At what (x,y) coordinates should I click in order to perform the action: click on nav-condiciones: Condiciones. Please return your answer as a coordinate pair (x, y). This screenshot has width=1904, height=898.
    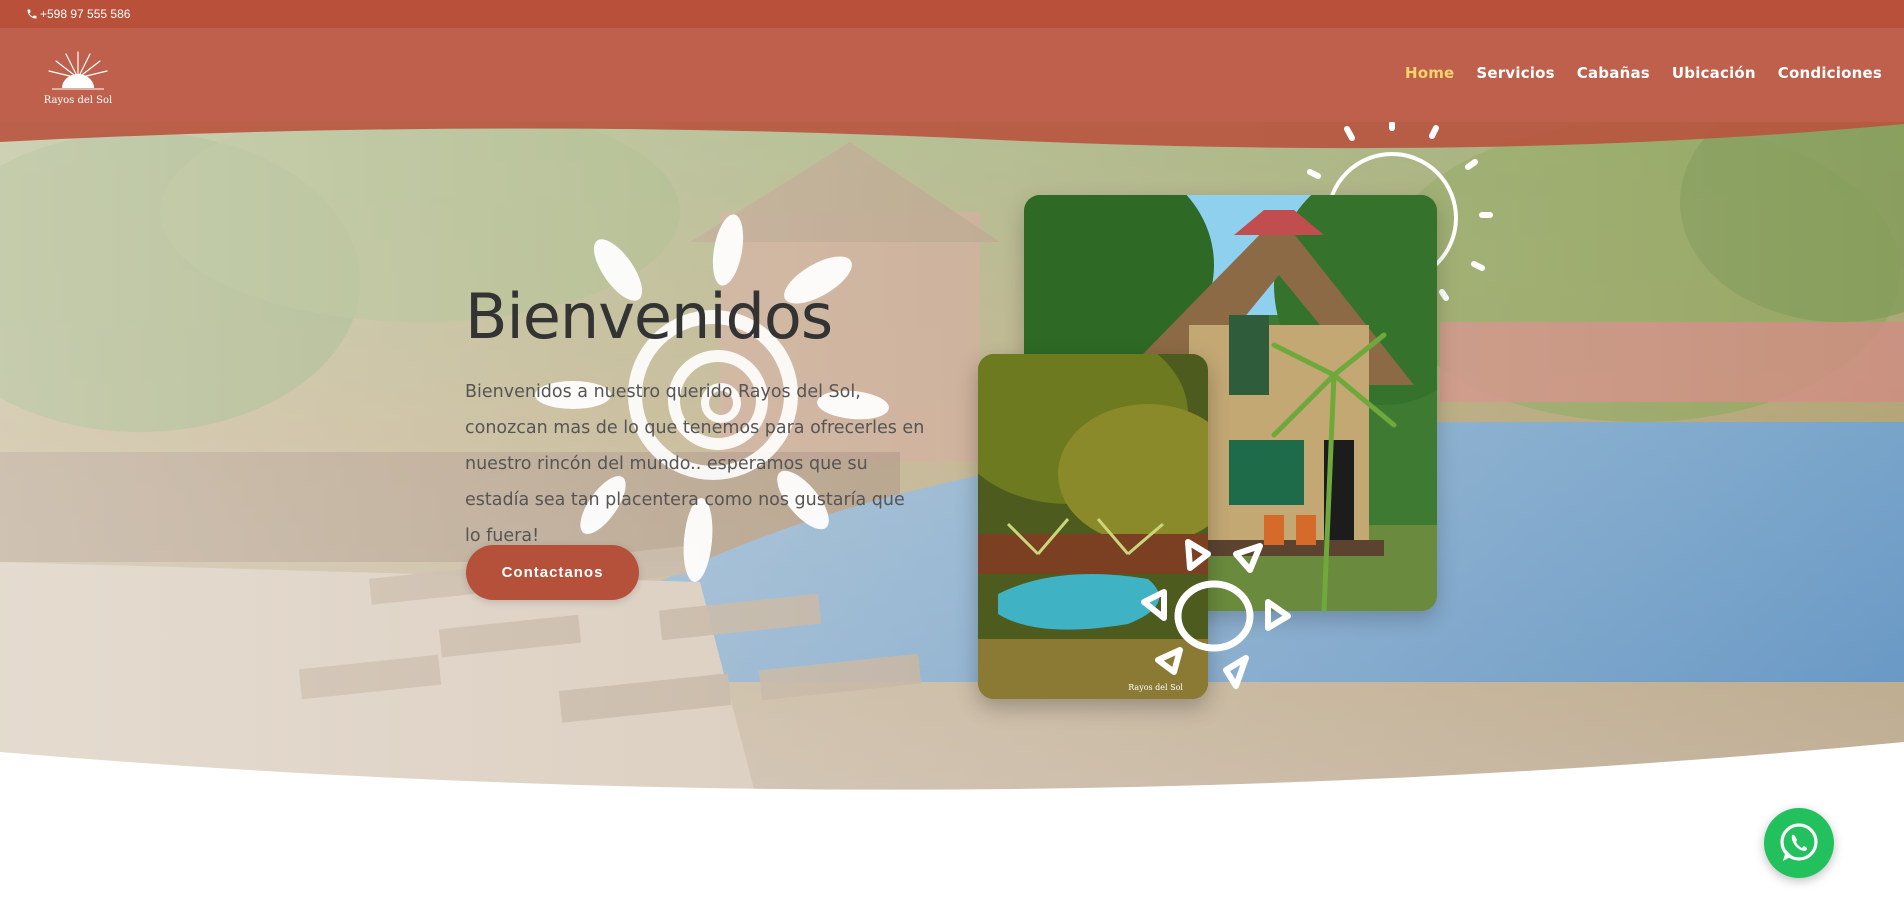
    Looking at the image, I should click on (1830, 73).